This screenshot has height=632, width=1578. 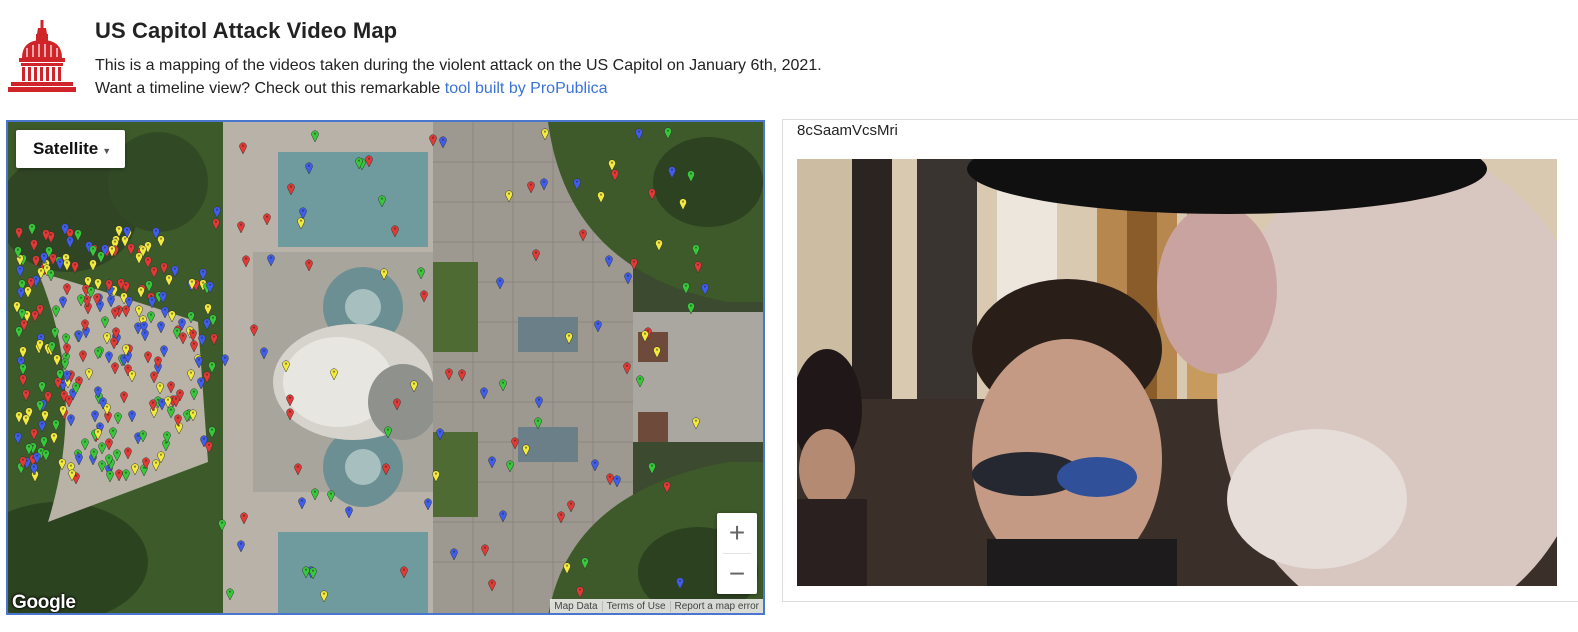 What do you see at coordinates (526, 88) in the screenshot?
I see `propublica-link: tool built by ProPublica` at bounding box center [526, 88].